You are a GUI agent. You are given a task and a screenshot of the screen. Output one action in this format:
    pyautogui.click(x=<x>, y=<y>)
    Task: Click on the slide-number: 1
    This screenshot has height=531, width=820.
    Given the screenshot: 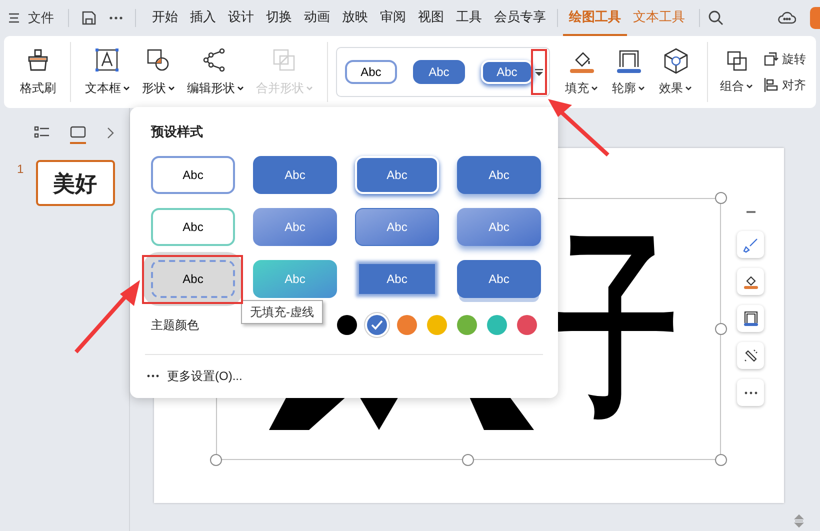 What is the action you would take?
    pyautogui.click(x=20, y=169)
    